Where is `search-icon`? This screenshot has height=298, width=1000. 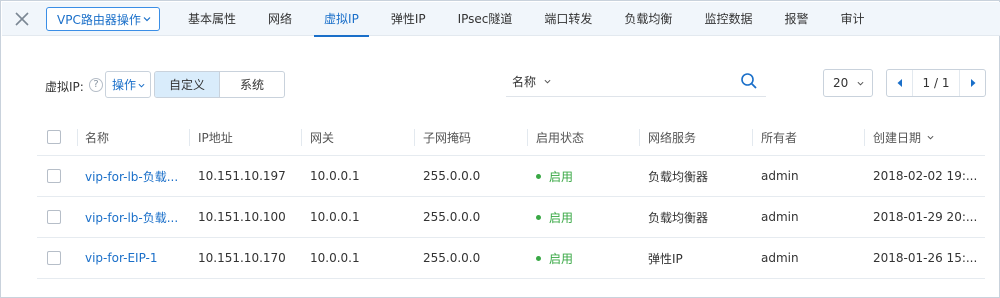 search-icon is located at coordinates (749, 81).